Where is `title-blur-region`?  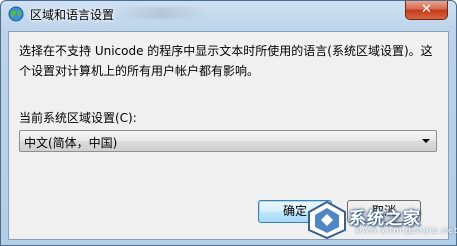 title-blur-region is located at coordinates (161, 13).